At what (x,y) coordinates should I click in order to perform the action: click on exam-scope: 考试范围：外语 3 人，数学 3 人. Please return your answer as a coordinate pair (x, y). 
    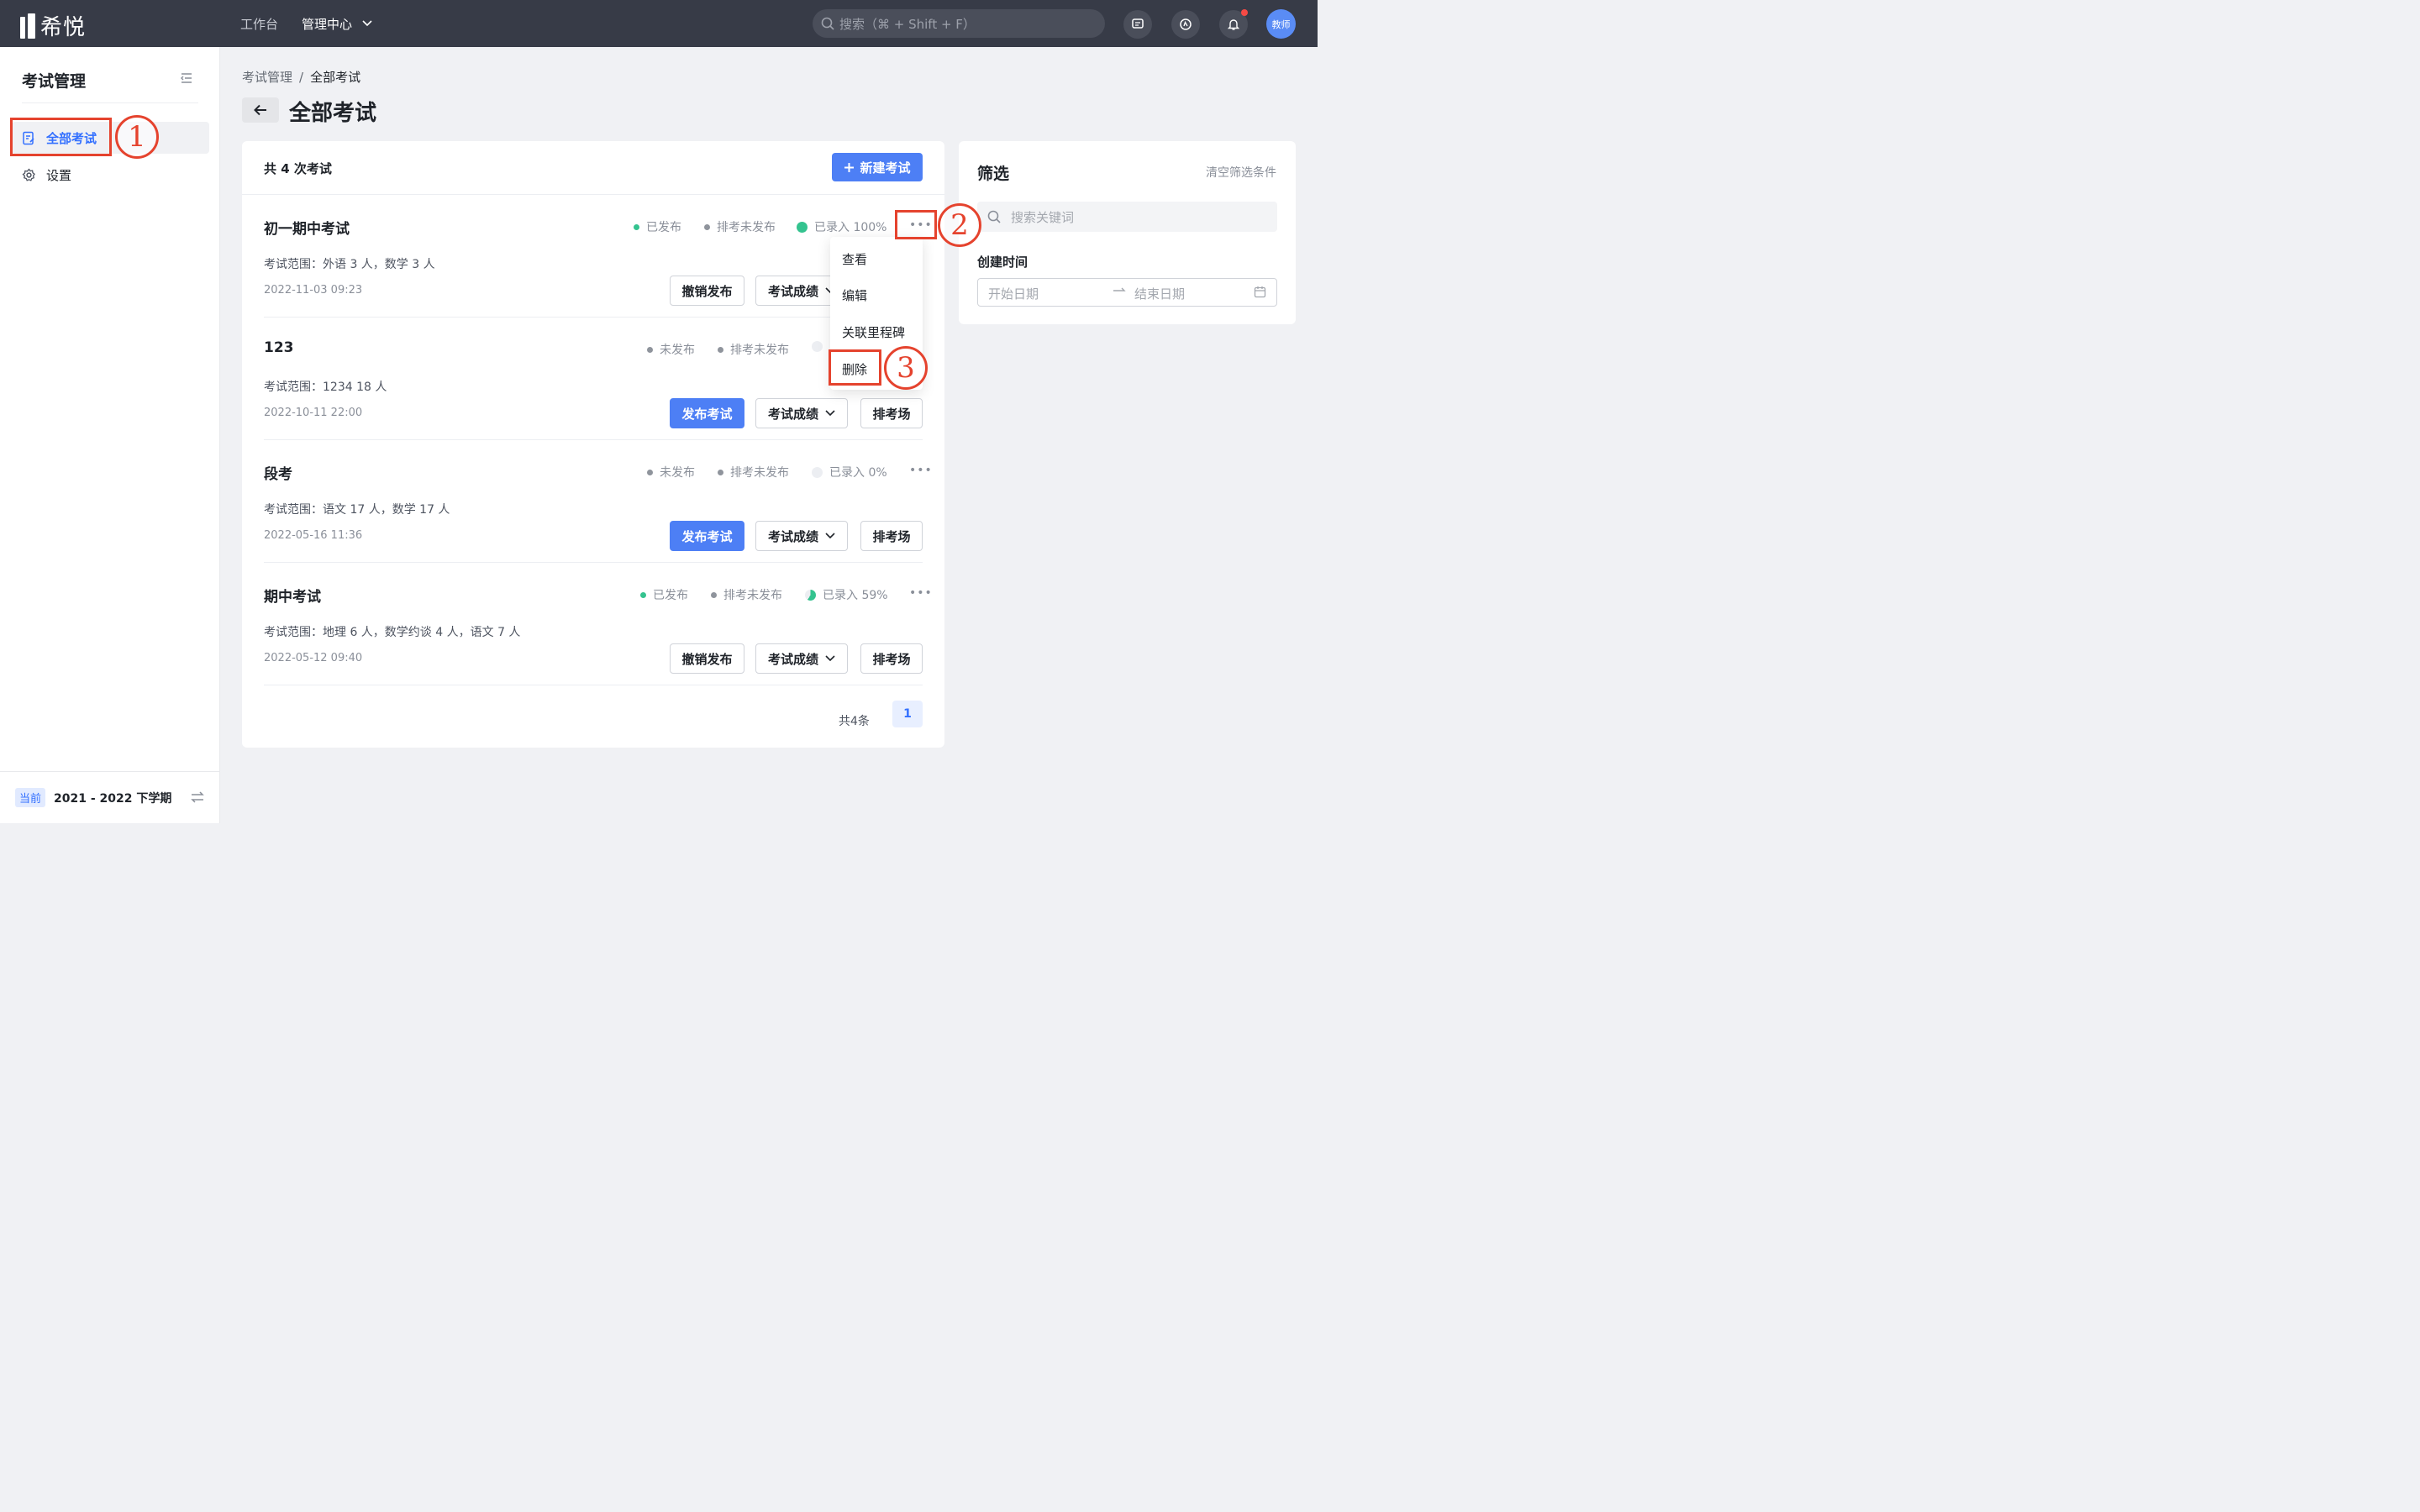
    Looking at the image, I should click on (349, 264).